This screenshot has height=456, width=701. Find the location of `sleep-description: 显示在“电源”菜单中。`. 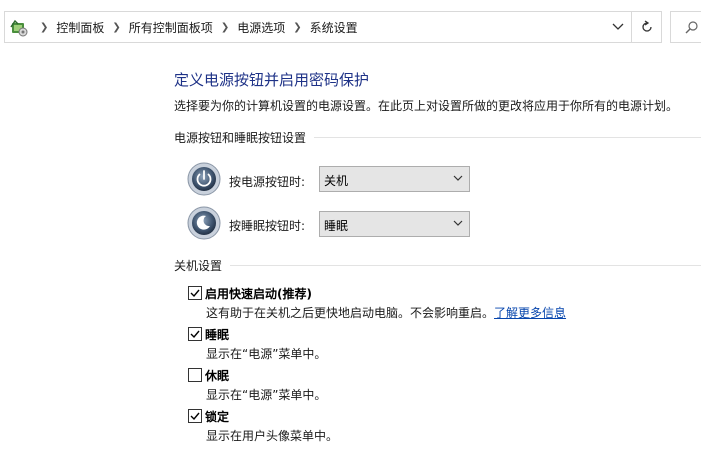

sleep-description: 显示在“电源”菜单中。 is located at coordinates (266, 354).